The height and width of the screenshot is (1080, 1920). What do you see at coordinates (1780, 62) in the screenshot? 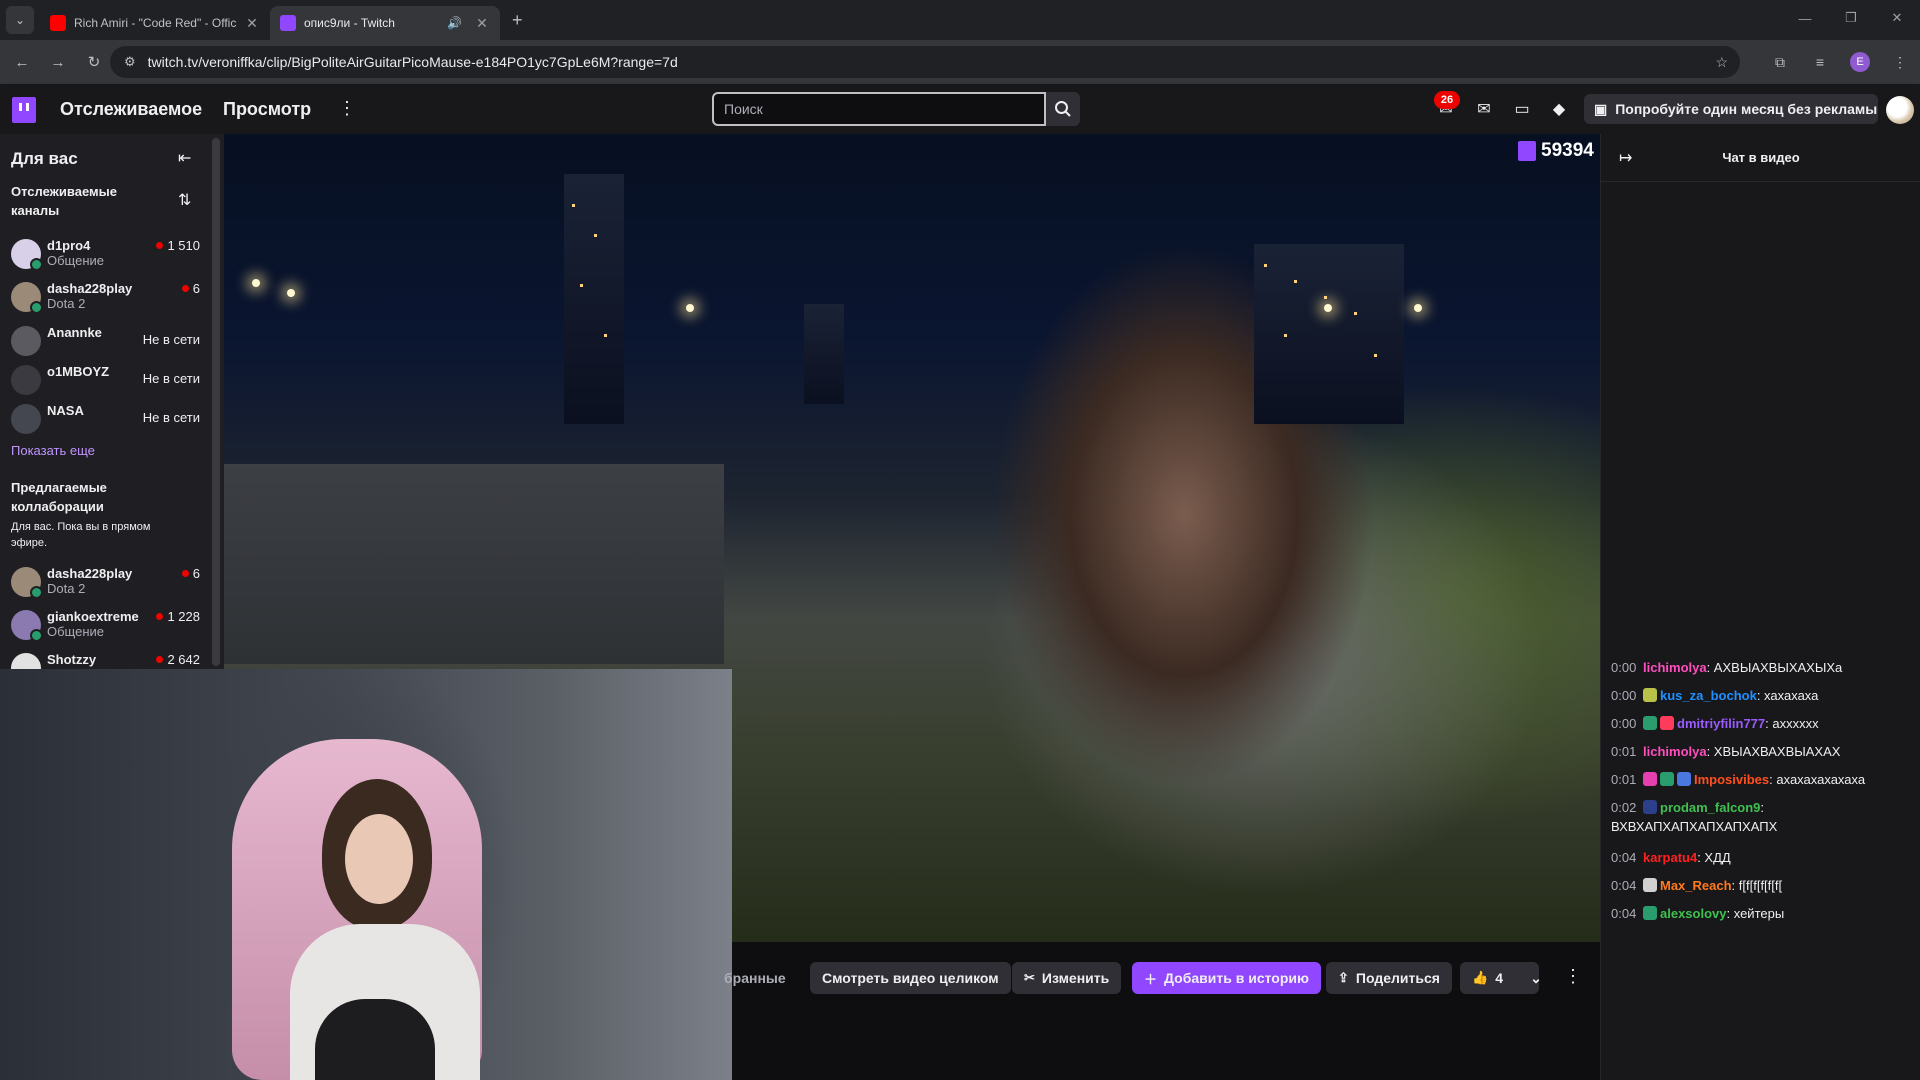
I see `extensions-icon: ⧉` at bounding box center [1780, 62].